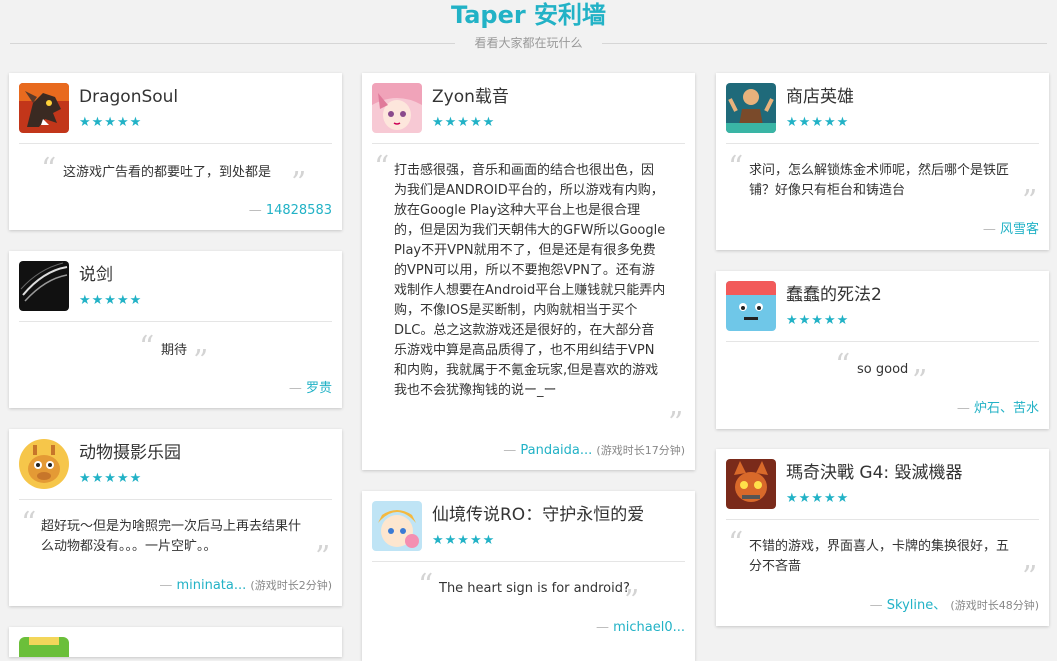  What do you see at coordinates (397, 108) in the screenshot?
I see `anime-girl-app-icon` at bounding box center [397, 108].